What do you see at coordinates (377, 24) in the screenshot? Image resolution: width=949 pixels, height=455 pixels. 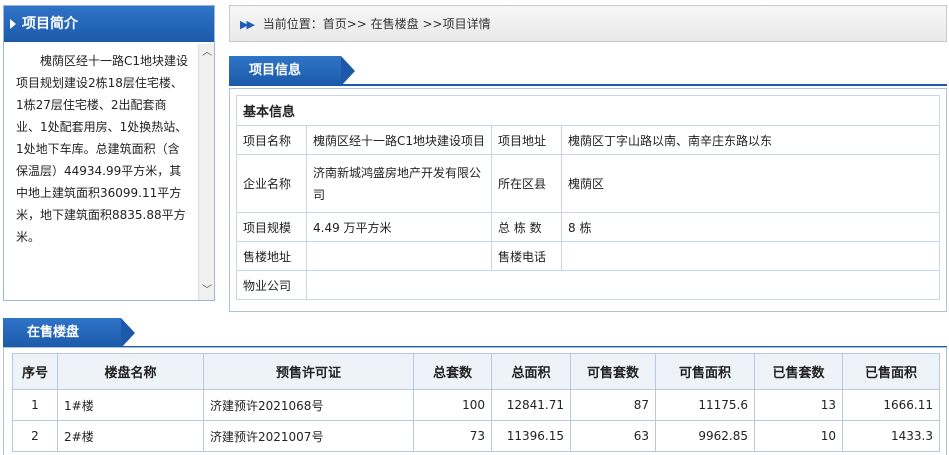 I see `breadcrumb-text: 当前位置：首页>> 在售楼盘 >>项目详情` at bounding box center [377, 24].